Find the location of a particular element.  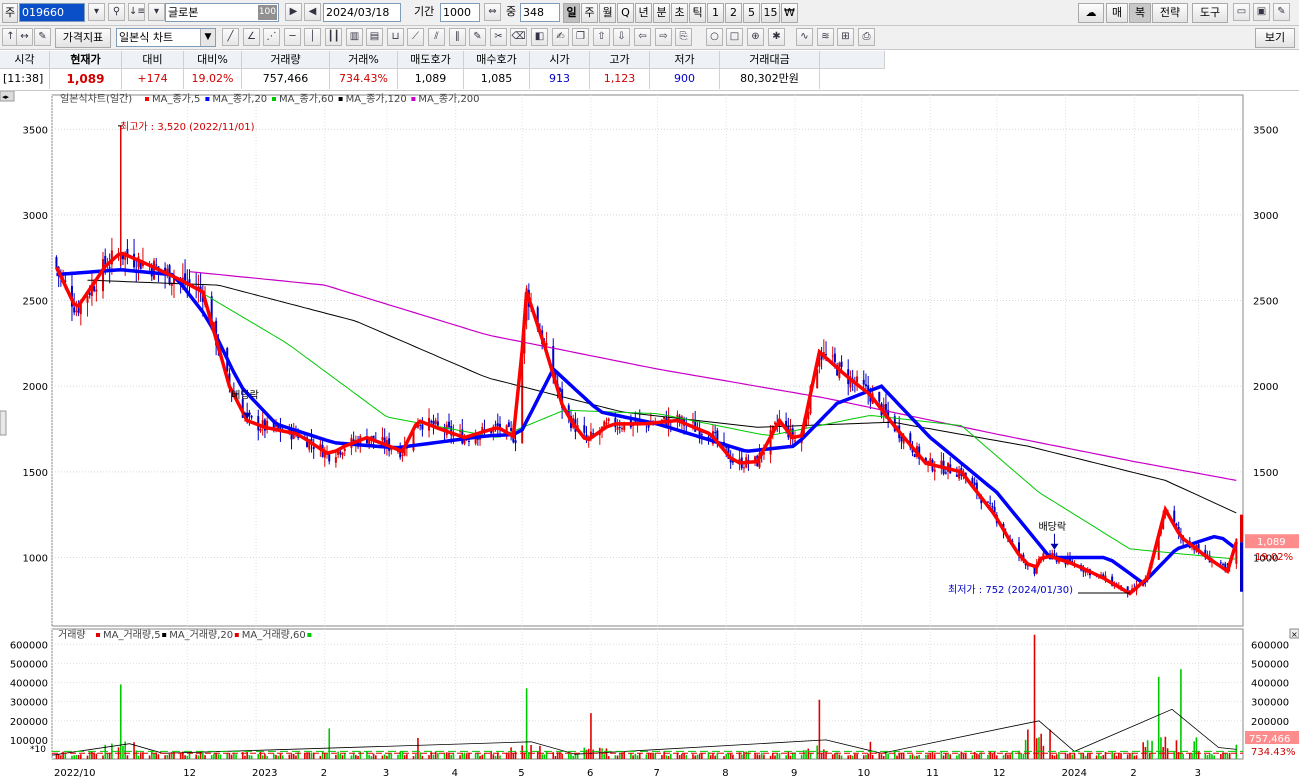

timeframe-button: 초 is located at coordinates (679, 13).